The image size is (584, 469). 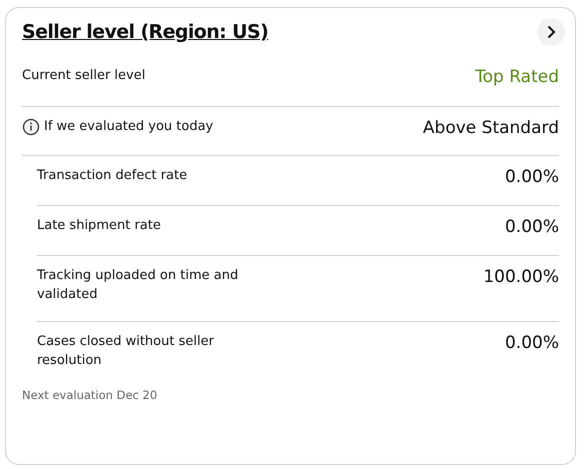 What do you see at coordinates (31, 127) in the screenshot?
I see `info-icon` at bounding box center [31, 127].